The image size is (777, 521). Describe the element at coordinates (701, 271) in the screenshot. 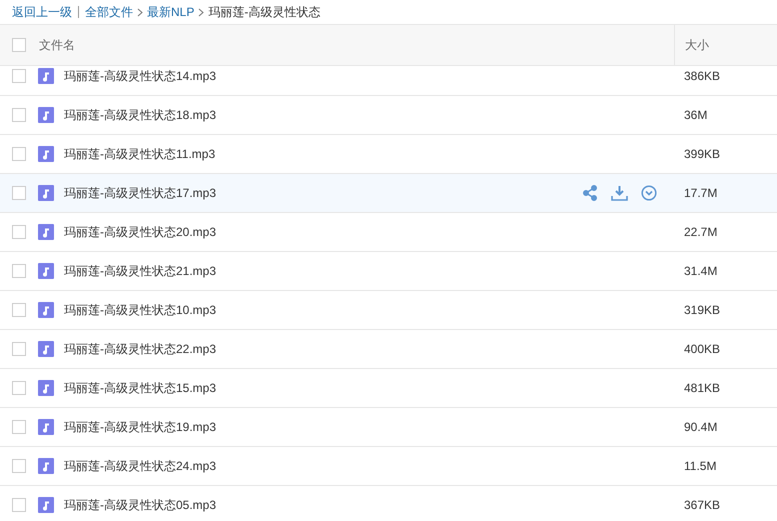

I see `file-size: 31.4M` at that location.